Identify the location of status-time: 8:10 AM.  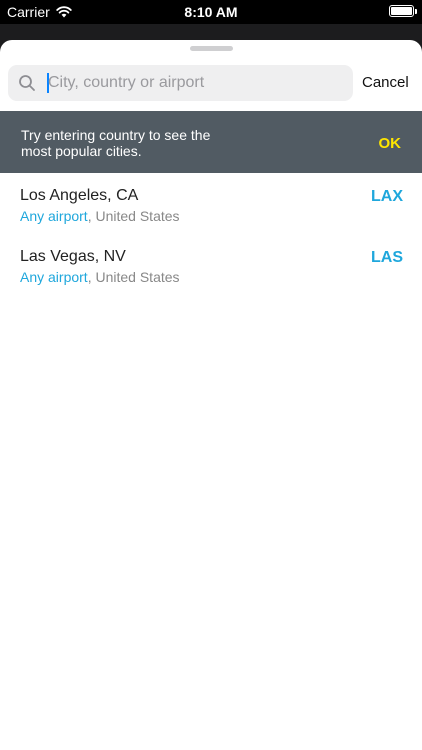
(211, 12).